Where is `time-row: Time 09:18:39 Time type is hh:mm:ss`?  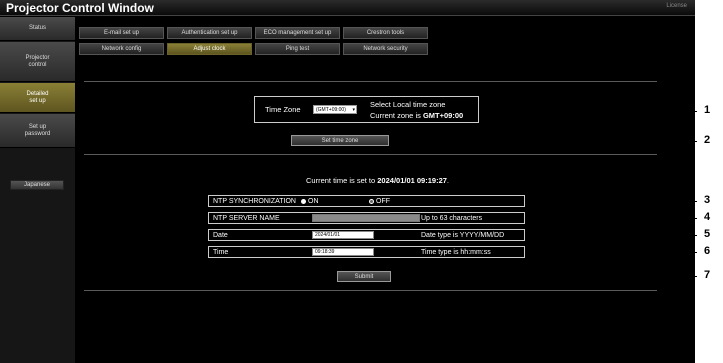 time-row: Time 09:18:39 Time type is hh:mm:ss is located at coordinates (366, 252).